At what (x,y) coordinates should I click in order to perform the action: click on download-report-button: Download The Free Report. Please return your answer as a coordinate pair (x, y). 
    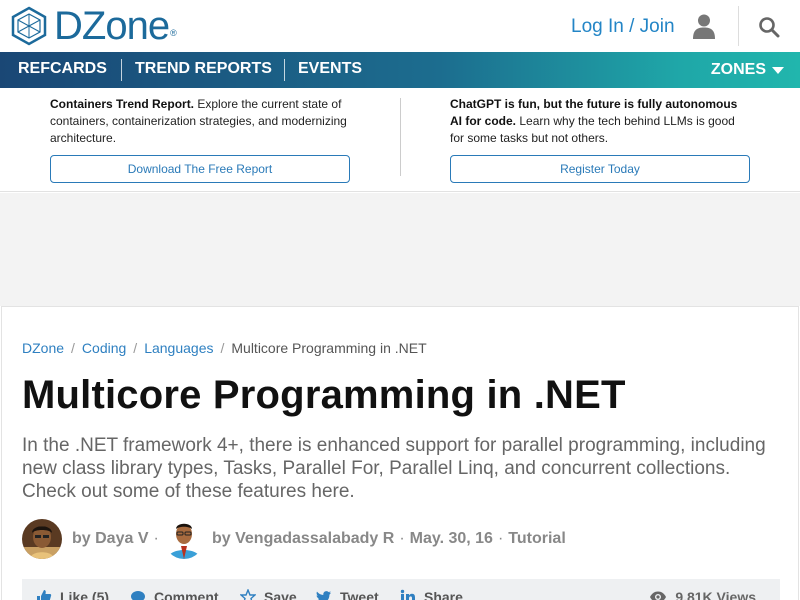
    Looking at the image, I should click on (200, 169).